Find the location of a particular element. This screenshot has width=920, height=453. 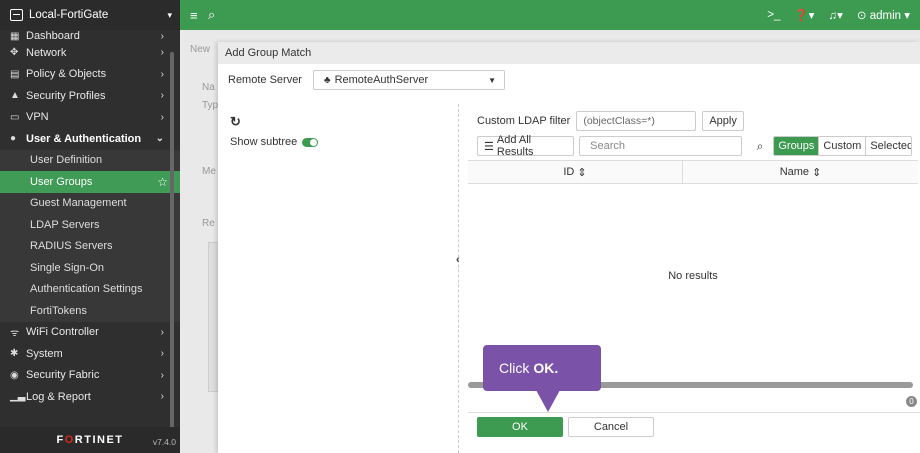

add-all-results-label: Add All Results is located at coordinates (515, 146).